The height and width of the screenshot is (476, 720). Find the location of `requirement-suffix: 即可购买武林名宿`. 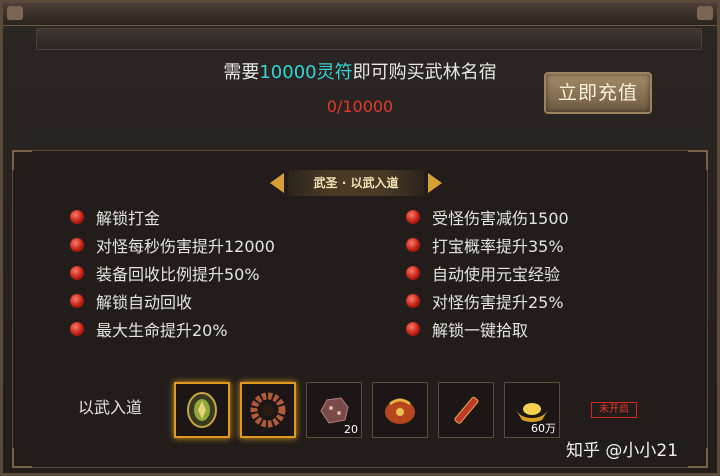

requirement-suffix: 即可购买武林名宿 is located at coordinates (424, 72).